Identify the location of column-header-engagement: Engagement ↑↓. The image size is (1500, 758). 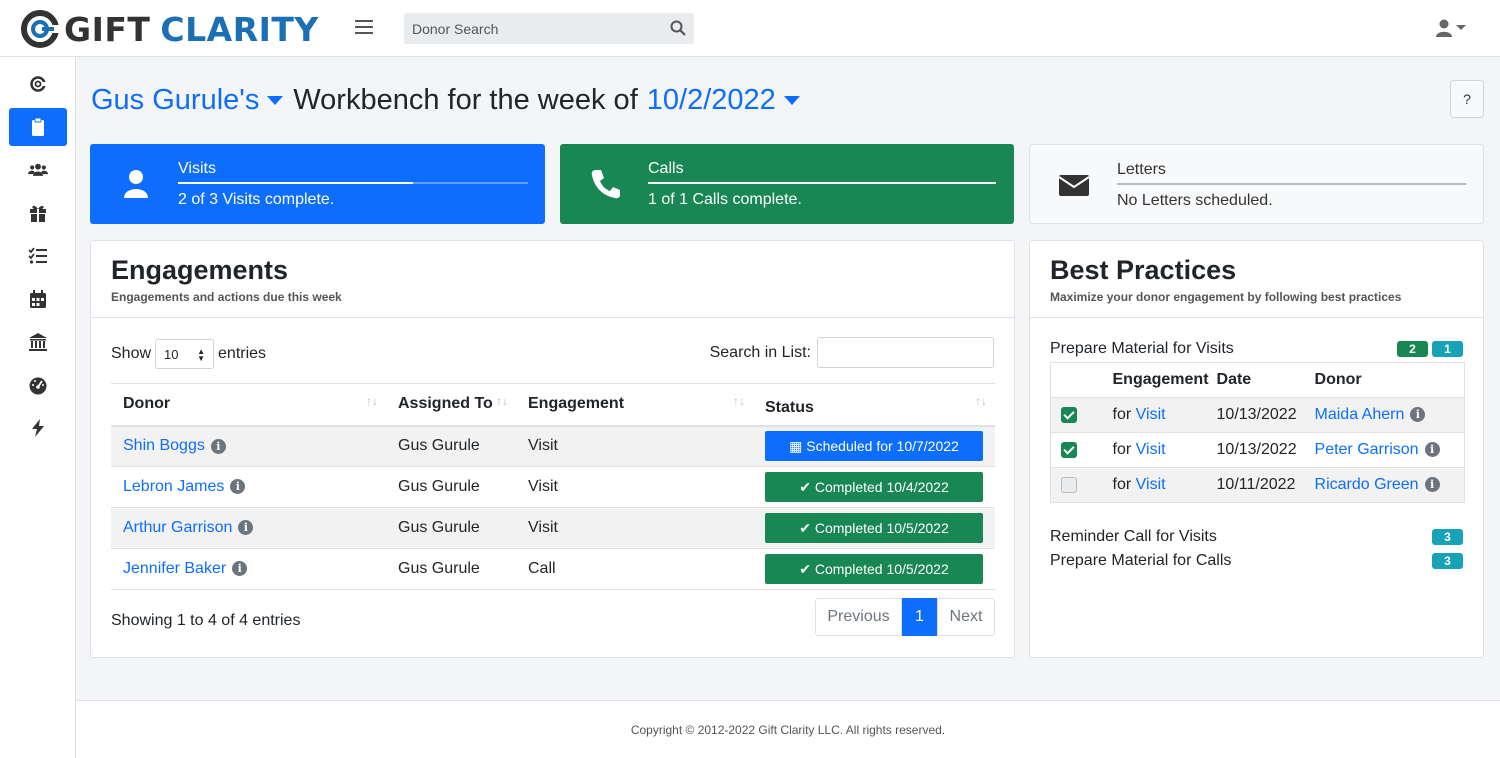
(634, 405).